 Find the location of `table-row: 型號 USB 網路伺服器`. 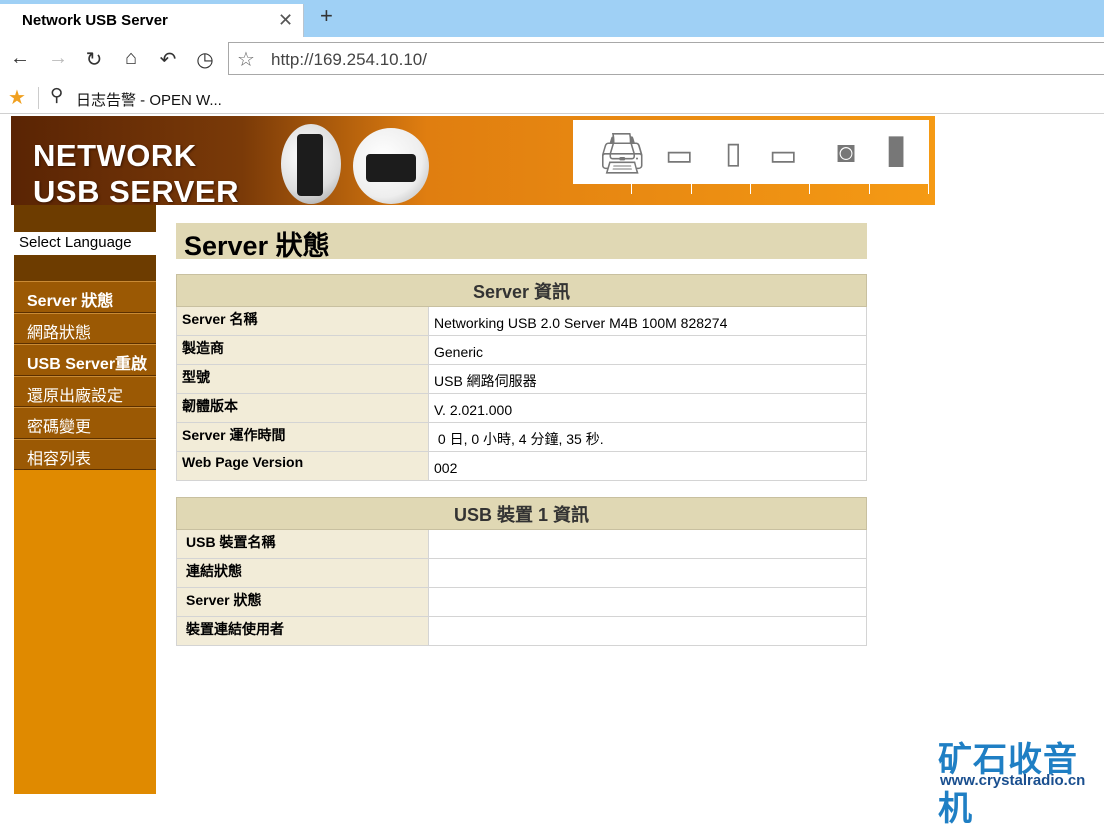

table-row: 型號 USB 網路伺服器 is located at coordinates (521, 379).